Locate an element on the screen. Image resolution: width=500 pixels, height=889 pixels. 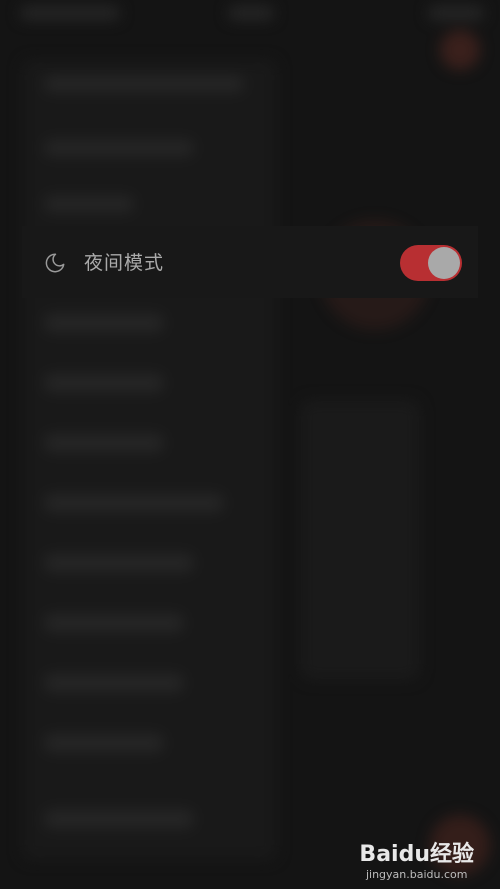
baidu-jingyan-watermark: Baidu经验 jingyan.baidu.com is located at coordinates (416, 861).